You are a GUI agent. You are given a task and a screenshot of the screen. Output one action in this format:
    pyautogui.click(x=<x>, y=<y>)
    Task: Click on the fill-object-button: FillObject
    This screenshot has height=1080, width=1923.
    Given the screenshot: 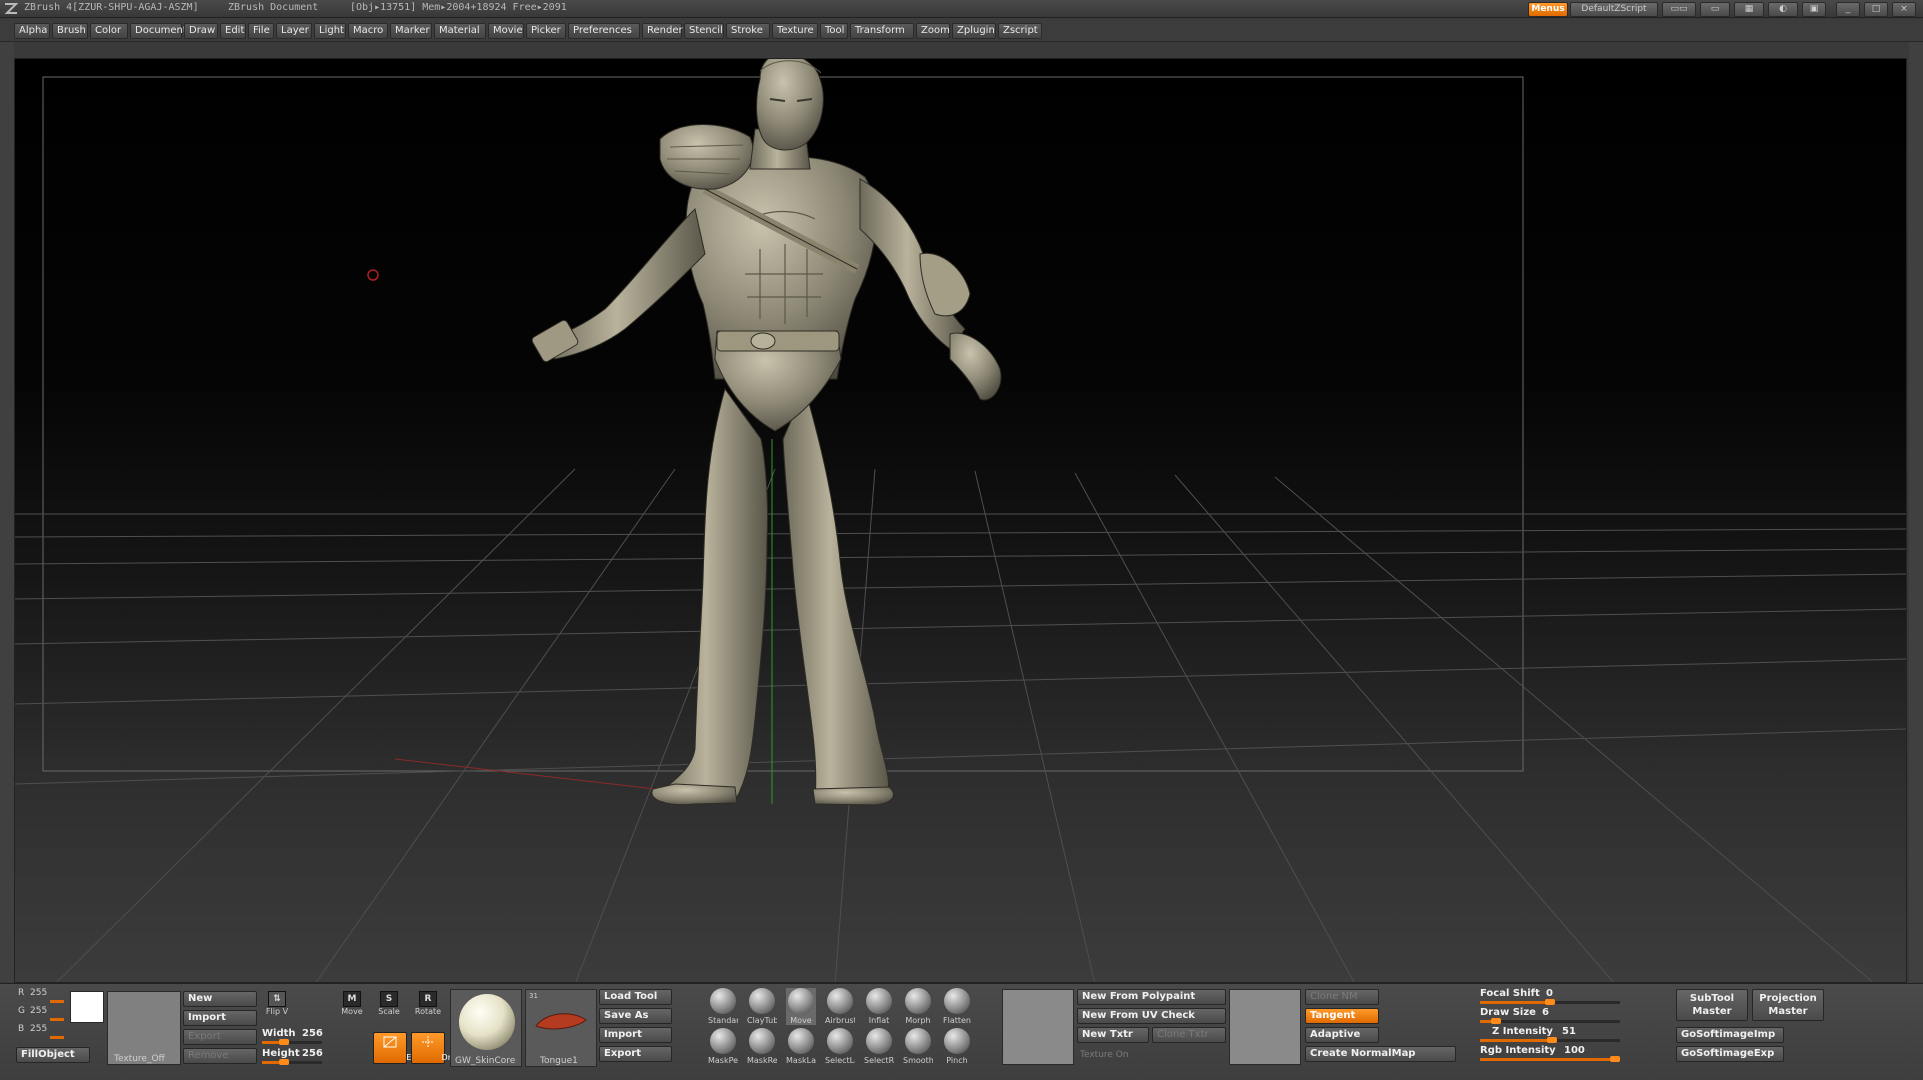 What is the action you would take?
    pyautogui.click(x=53, y=1055)
    